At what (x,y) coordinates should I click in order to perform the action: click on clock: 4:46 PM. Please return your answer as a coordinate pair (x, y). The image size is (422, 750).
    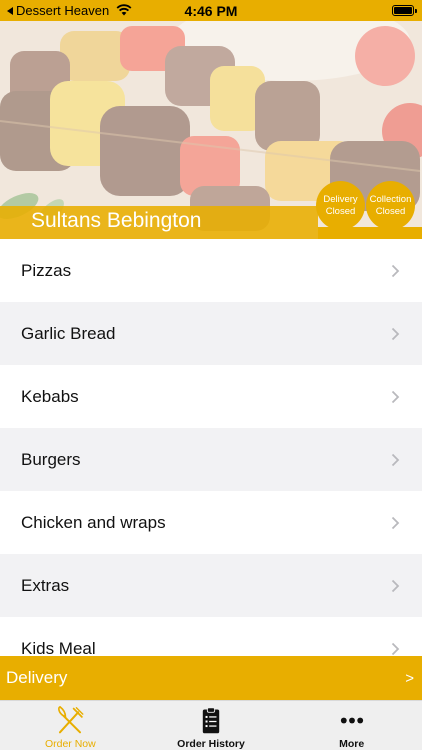
    Looking at the image, I should click on (211, 11).